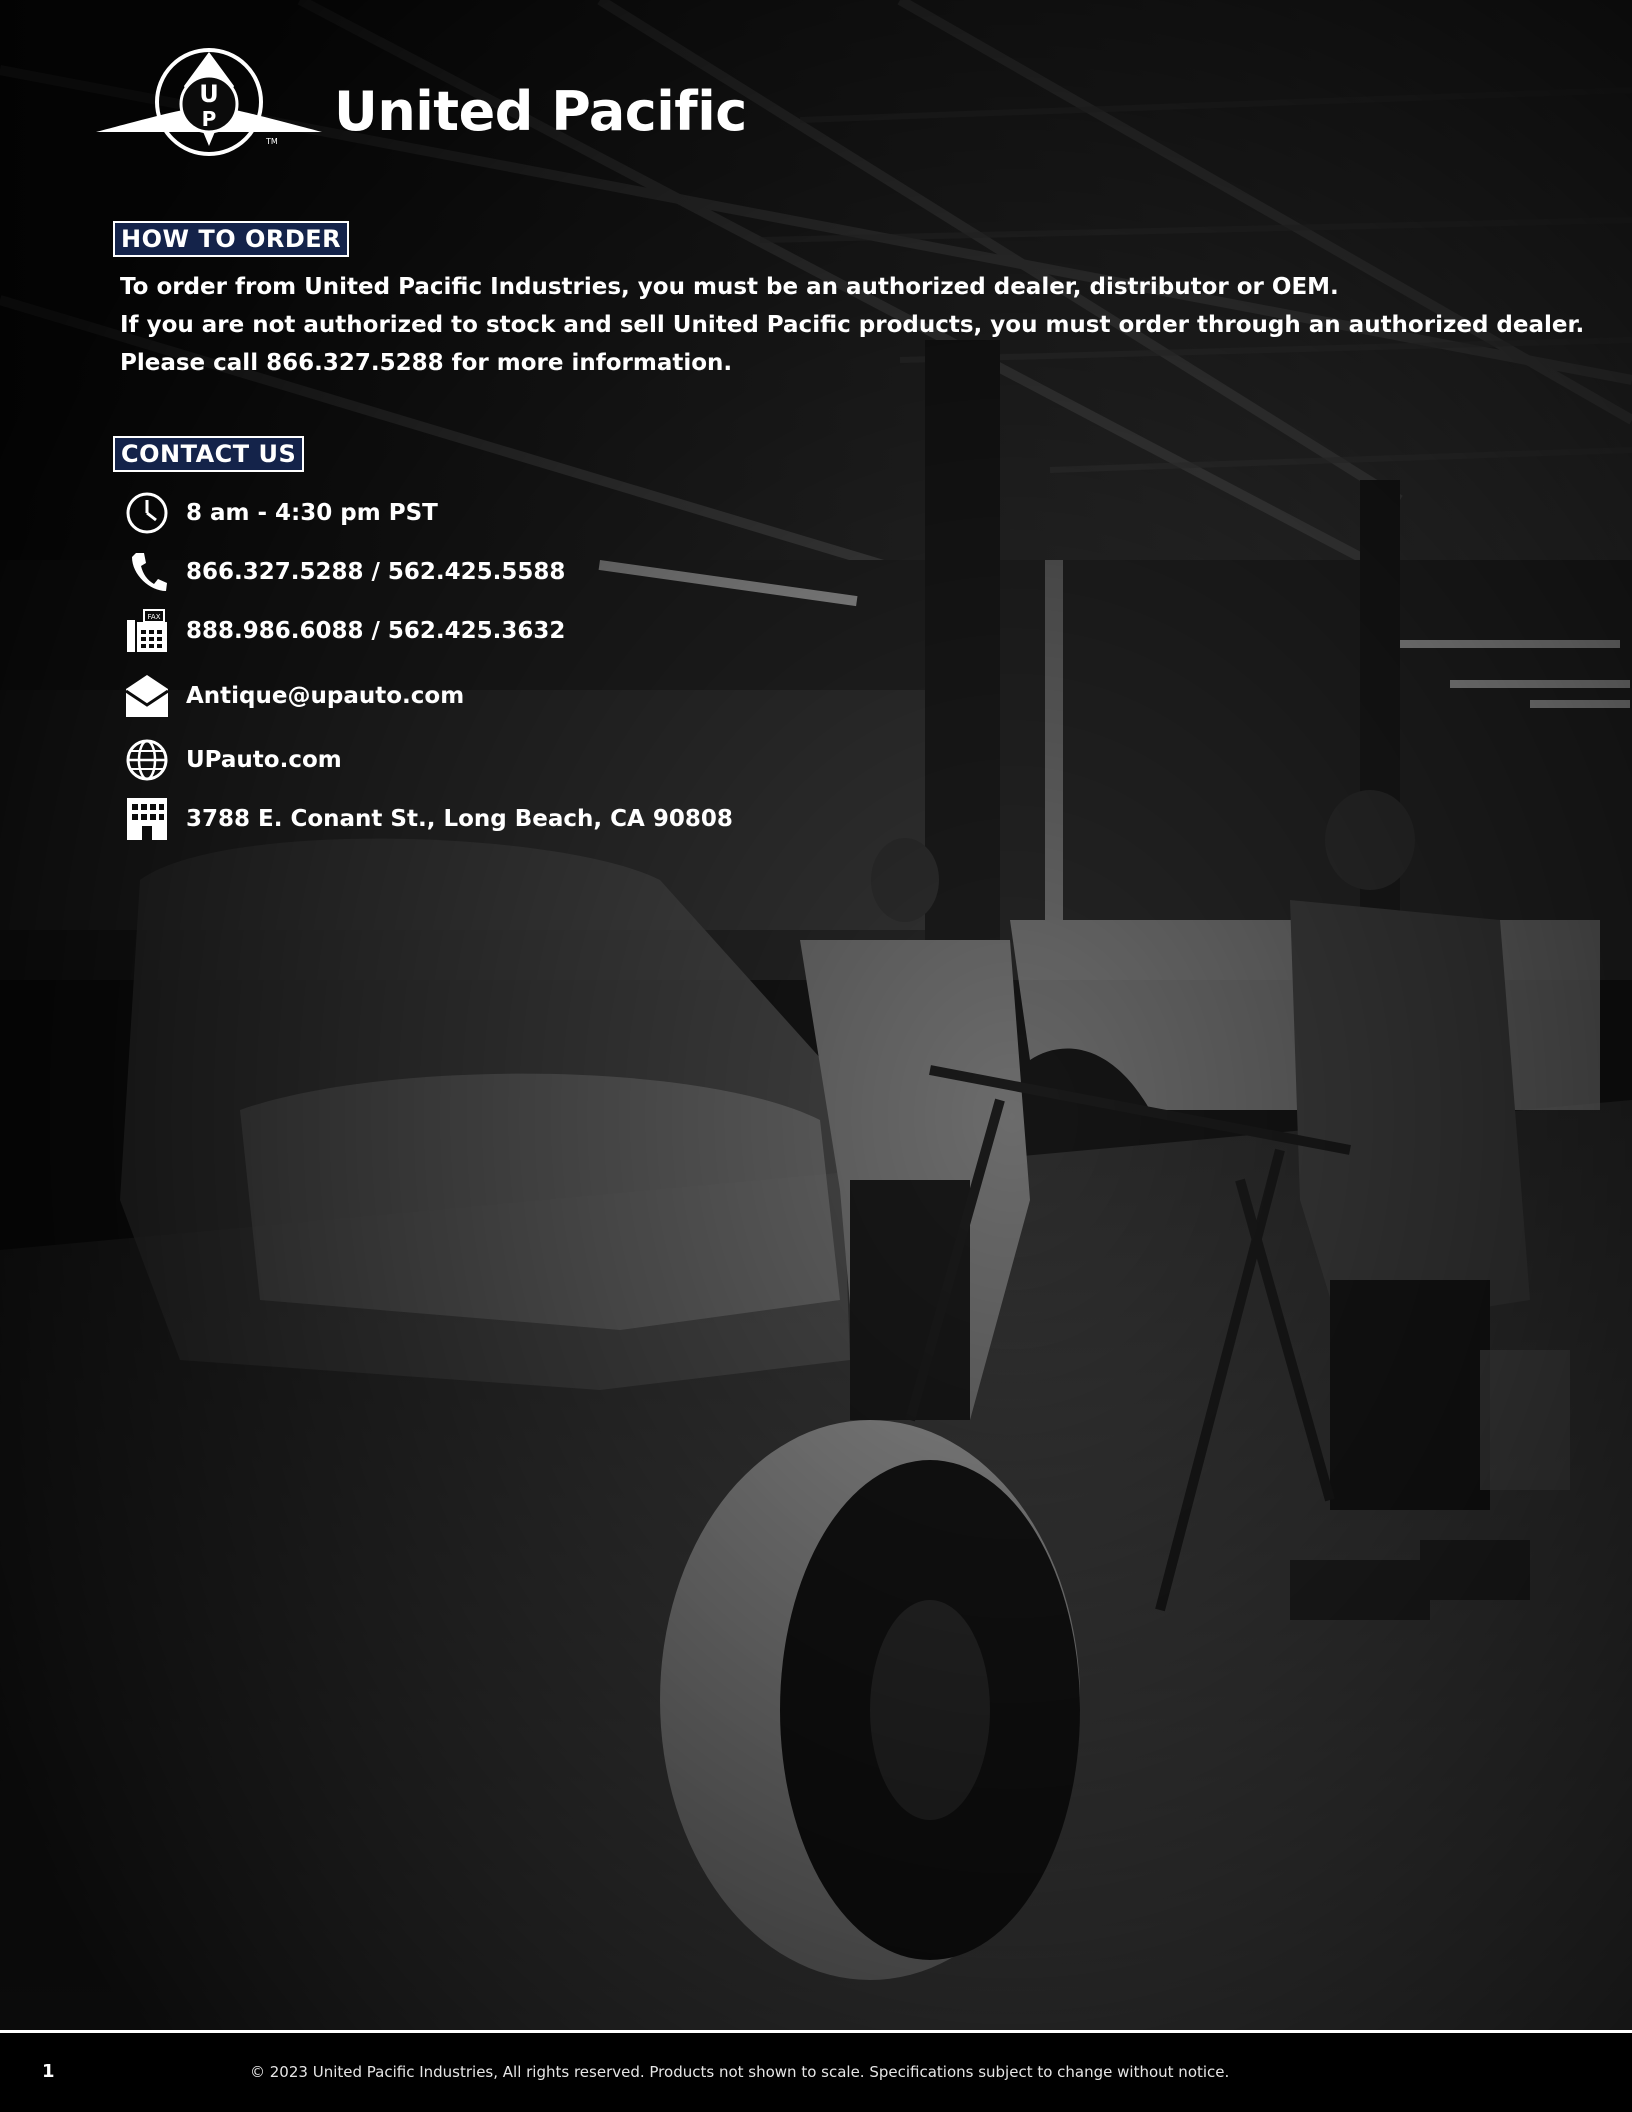 This screenshot has width=1632, height=2112. I want to click on phone-icon, so click(149, 572).